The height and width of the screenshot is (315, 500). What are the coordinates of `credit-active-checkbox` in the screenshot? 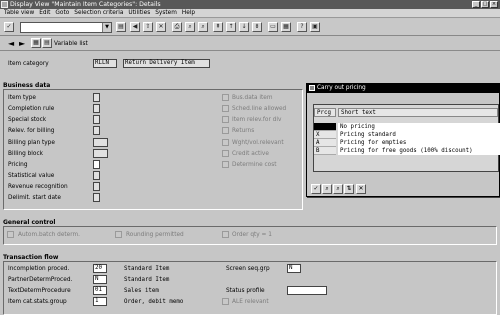 It's located at (225, 153).